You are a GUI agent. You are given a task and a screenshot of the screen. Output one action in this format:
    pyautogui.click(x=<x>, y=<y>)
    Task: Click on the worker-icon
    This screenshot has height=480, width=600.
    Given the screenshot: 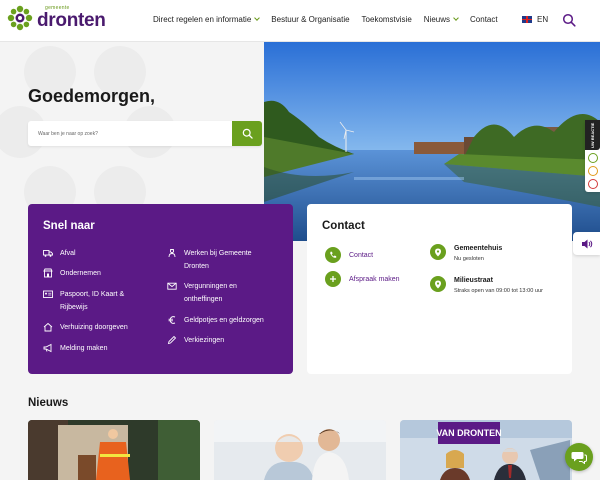 What is the action you would take?
    pyautogui.click(x=172, y=253)
    